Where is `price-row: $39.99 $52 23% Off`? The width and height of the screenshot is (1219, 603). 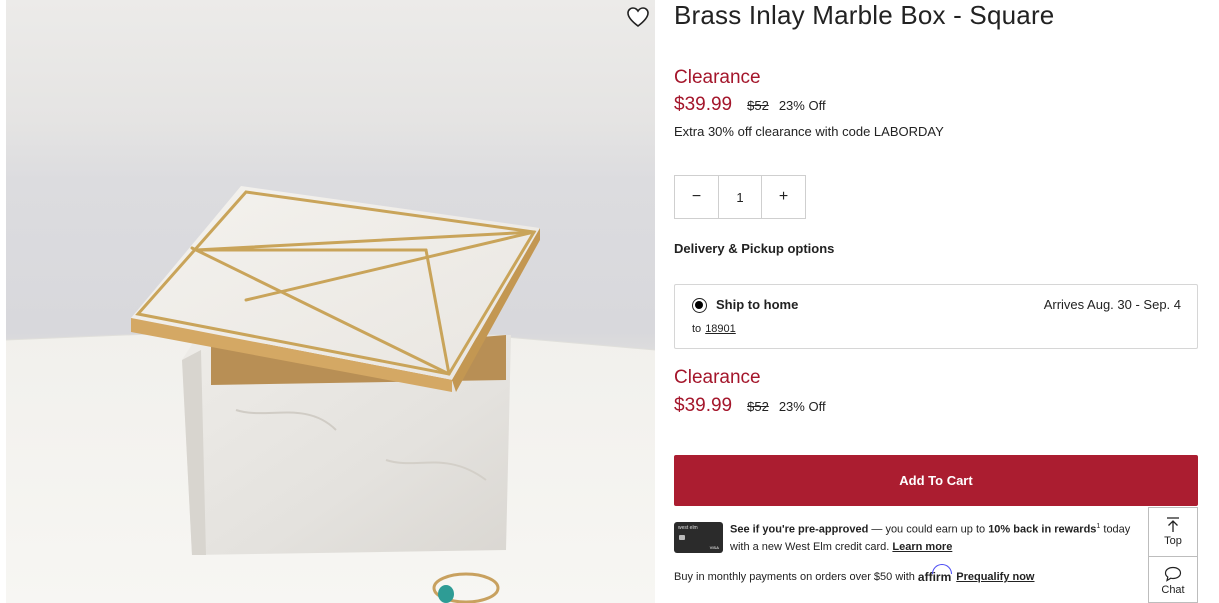 price-row: $39.99 $52 23% Off is located at coordinates (750, 105).